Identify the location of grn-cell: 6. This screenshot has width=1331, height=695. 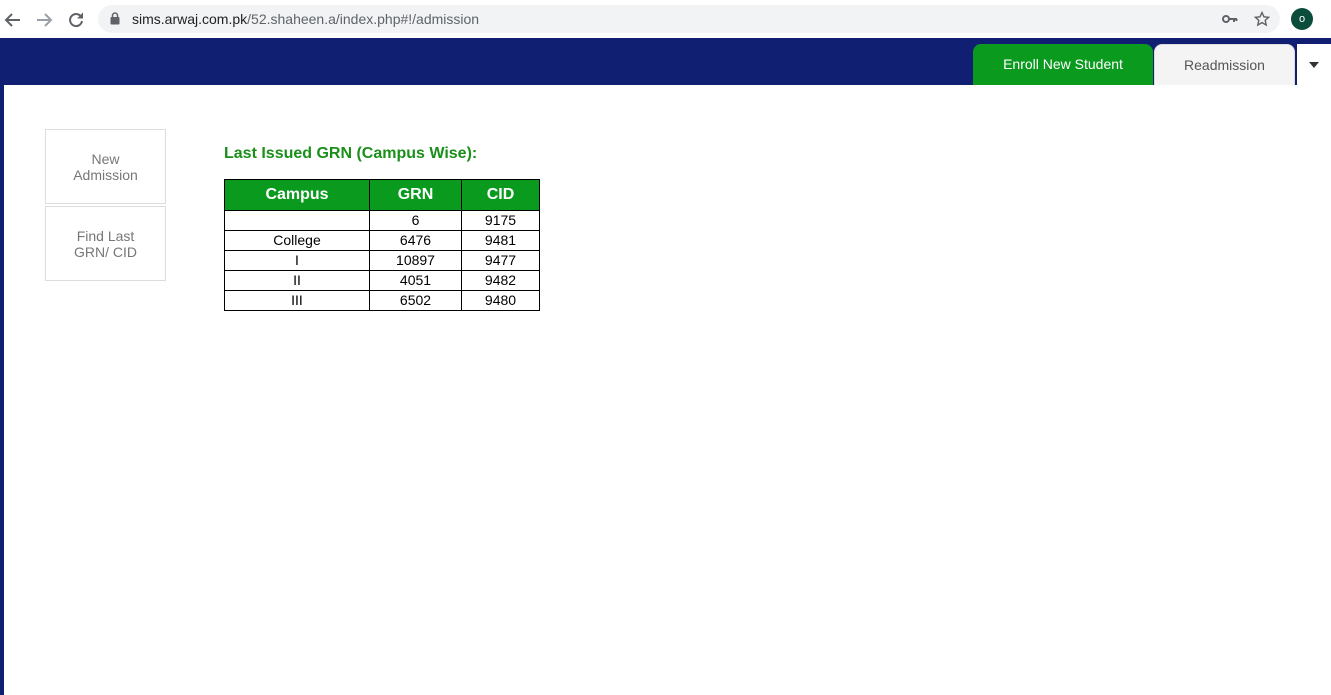
(415, 220).